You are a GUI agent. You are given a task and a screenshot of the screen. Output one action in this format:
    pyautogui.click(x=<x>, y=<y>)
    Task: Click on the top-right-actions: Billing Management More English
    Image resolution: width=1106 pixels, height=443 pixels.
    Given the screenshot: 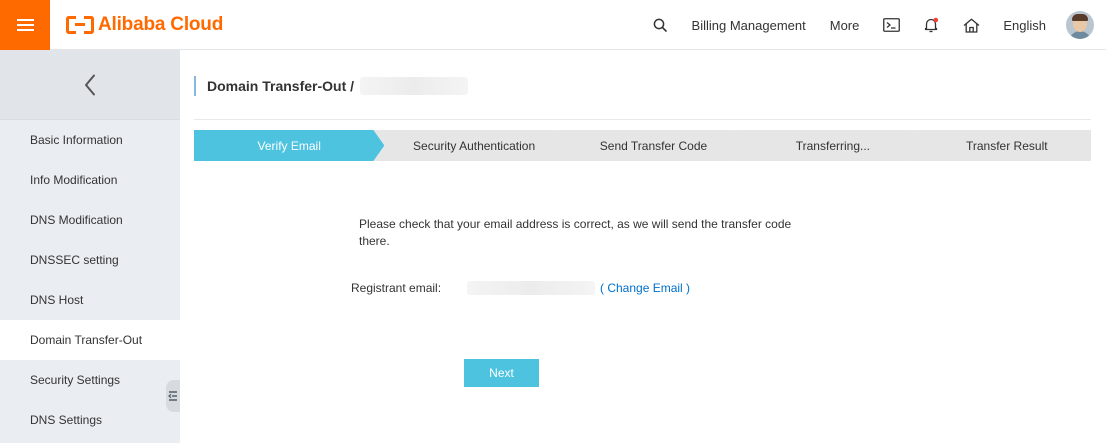 What is the action you would take?
    pyautogui.click(x=873, y=25)
    